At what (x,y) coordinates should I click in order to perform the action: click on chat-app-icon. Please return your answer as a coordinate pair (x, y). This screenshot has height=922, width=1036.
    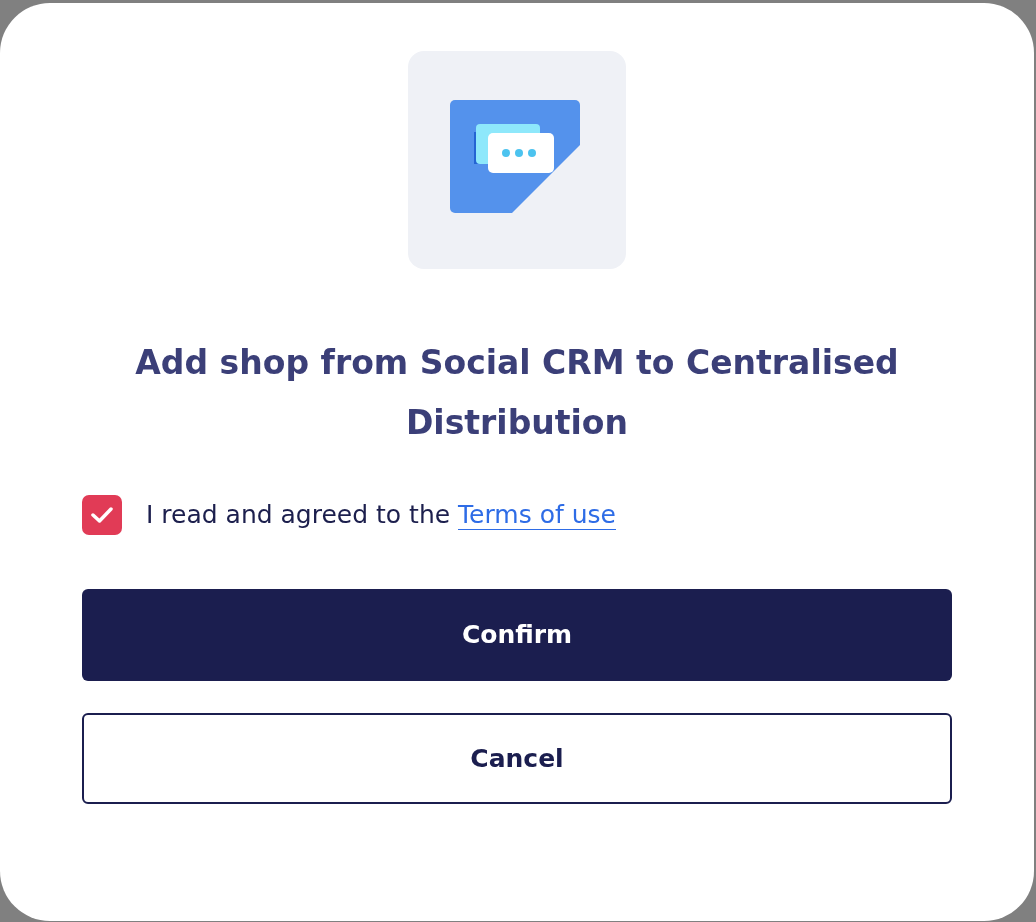
    Looking at the image, I should click on (517, 160).